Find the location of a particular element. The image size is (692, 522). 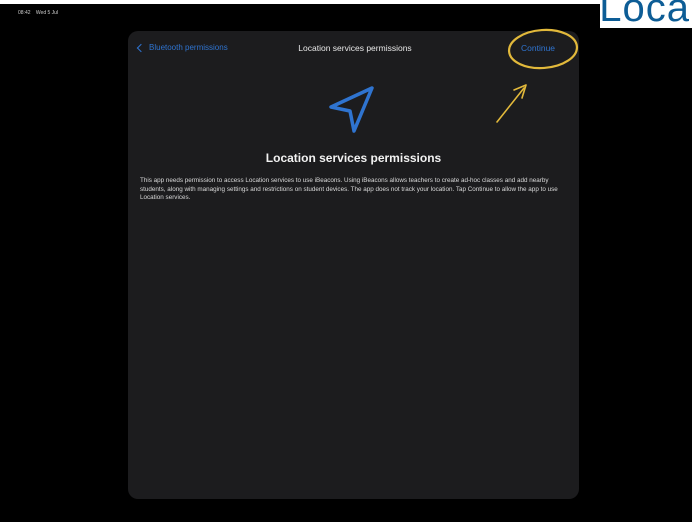

location-arrow-icon is located at coordinates (351, 109).